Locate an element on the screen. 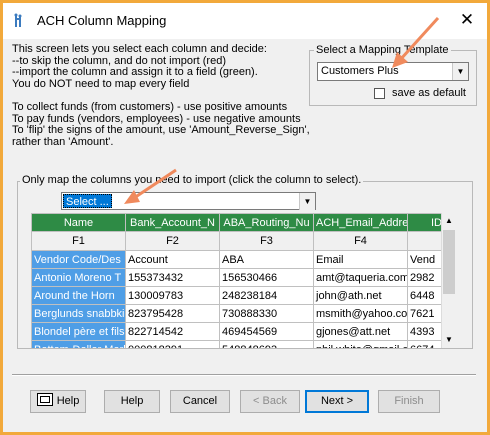 This screenshot has height=435, width=490. grid-cell: ABA_Routing_Nu is located at coordinates (266, 222).